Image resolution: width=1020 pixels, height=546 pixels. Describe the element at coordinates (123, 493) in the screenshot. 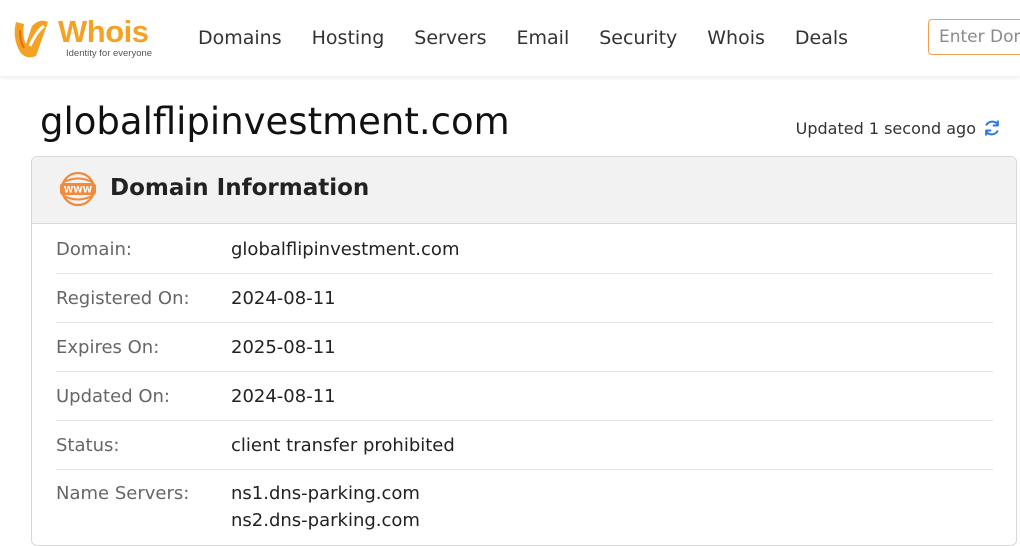

I see `row-label: Name Servers:` at that location.